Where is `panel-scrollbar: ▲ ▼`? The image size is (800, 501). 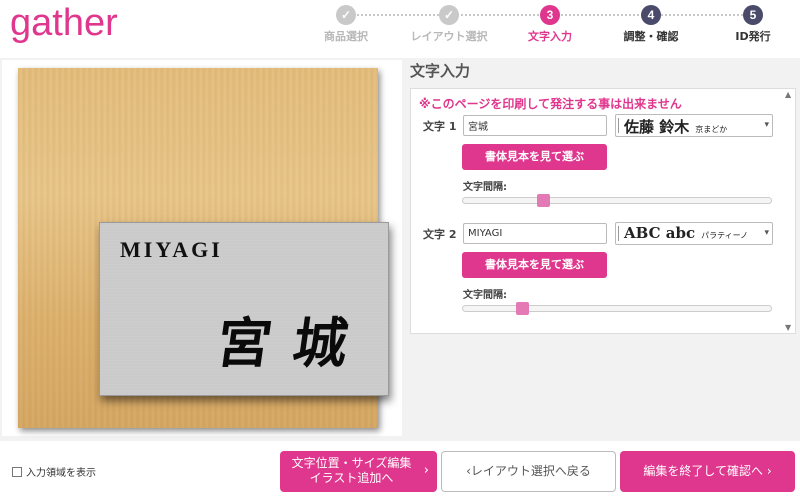 panel-scrollbar: ▲ ▼ is located at coordinates (789, 211).